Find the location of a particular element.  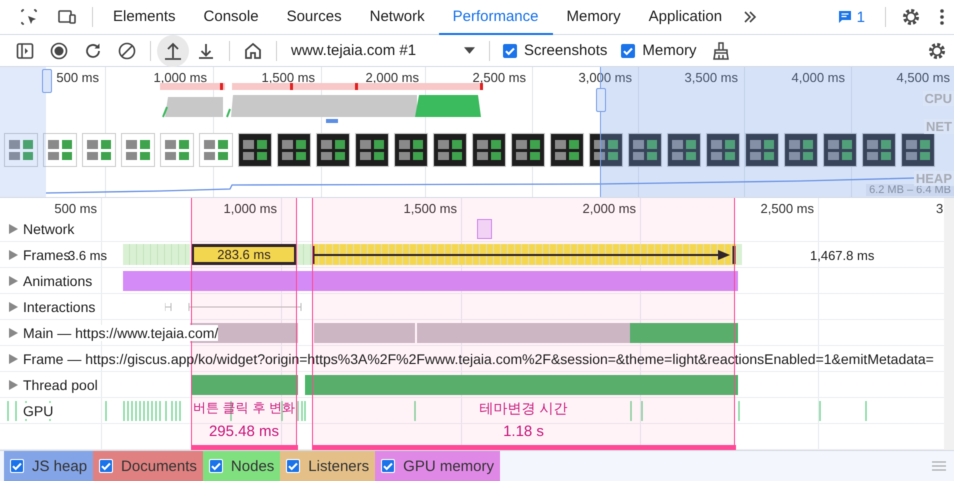

track-label: Thread pool is located at coordinates (60, 385).